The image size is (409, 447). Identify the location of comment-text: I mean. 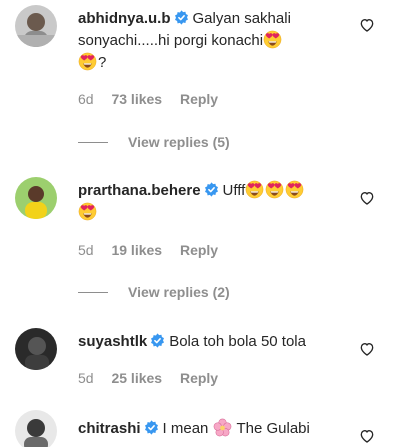
(185, 428).